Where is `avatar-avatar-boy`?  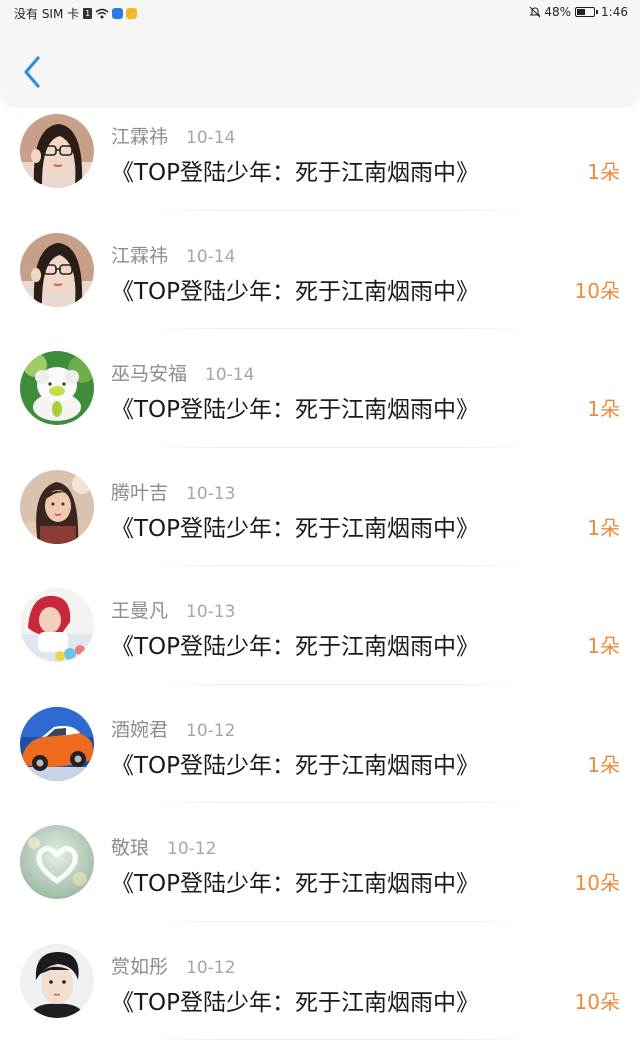
avatar-avatar-boy is located at coordinates (57, 981).